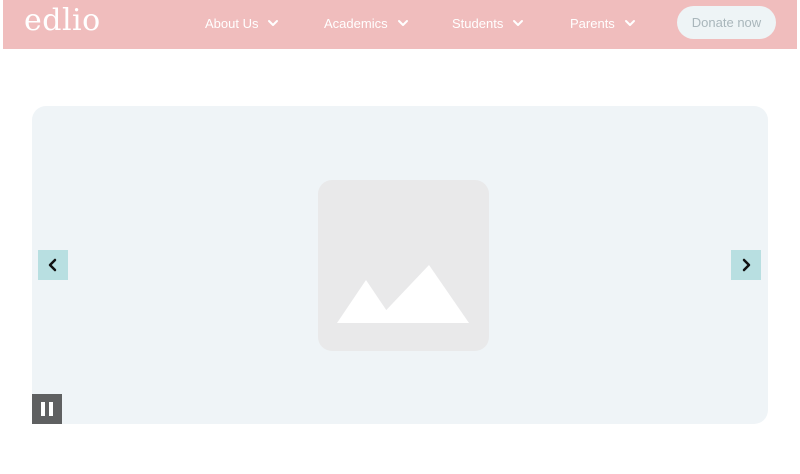  Describe the element at coordinates (478, 23) in the screenshot. I see `nav-item-label: Students` at that location.